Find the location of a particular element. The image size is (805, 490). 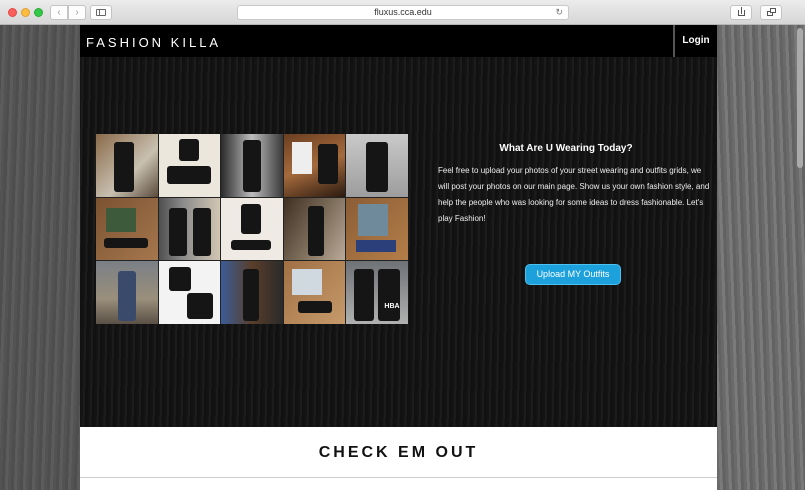

section-heading: CHECK EM OUT is located at coordinates (398, 452).